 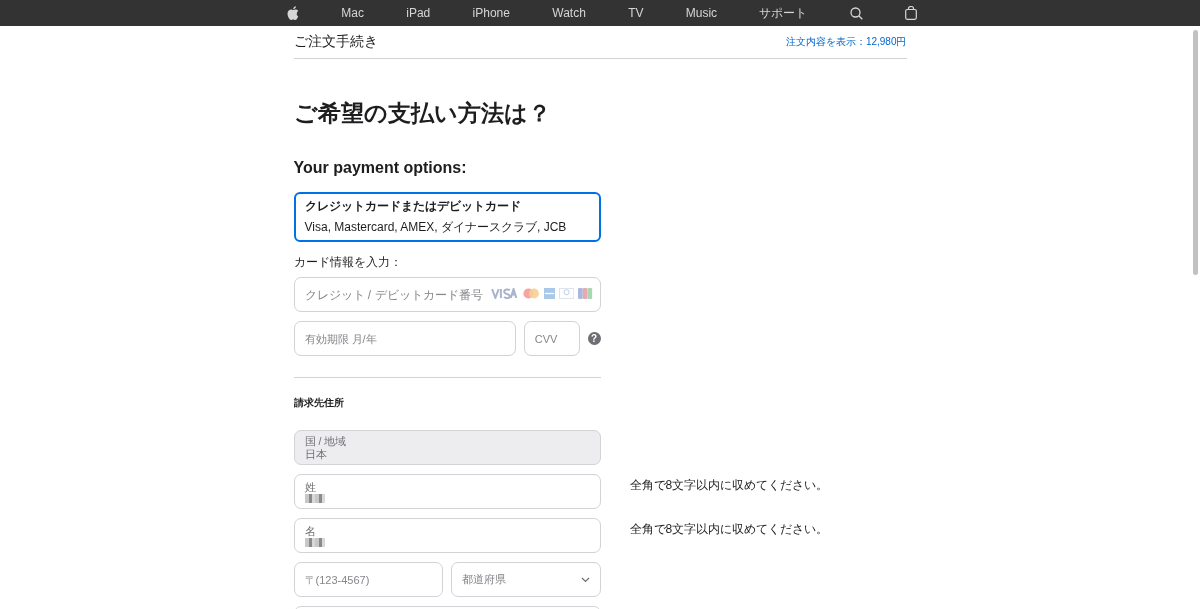 What do you see at coordinates (447, 535) in the screenshot?
I see `text-field: 名` at bounding box center [447, 535].